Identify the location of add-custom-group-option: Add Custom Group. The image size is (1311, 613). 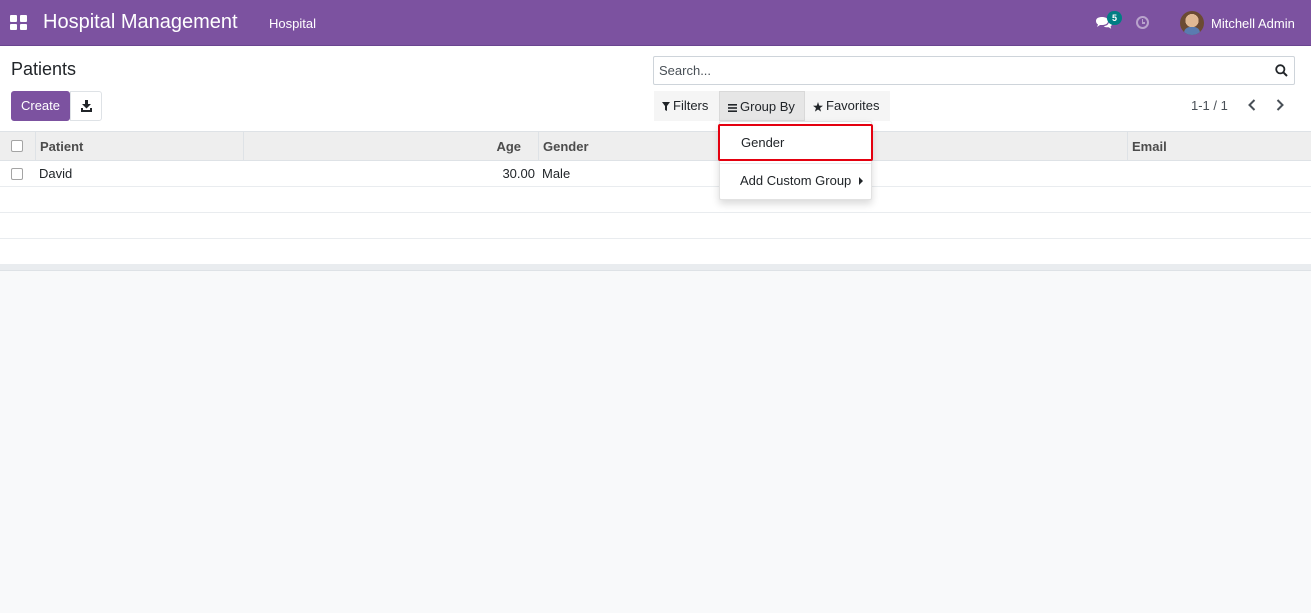
(795, 181).